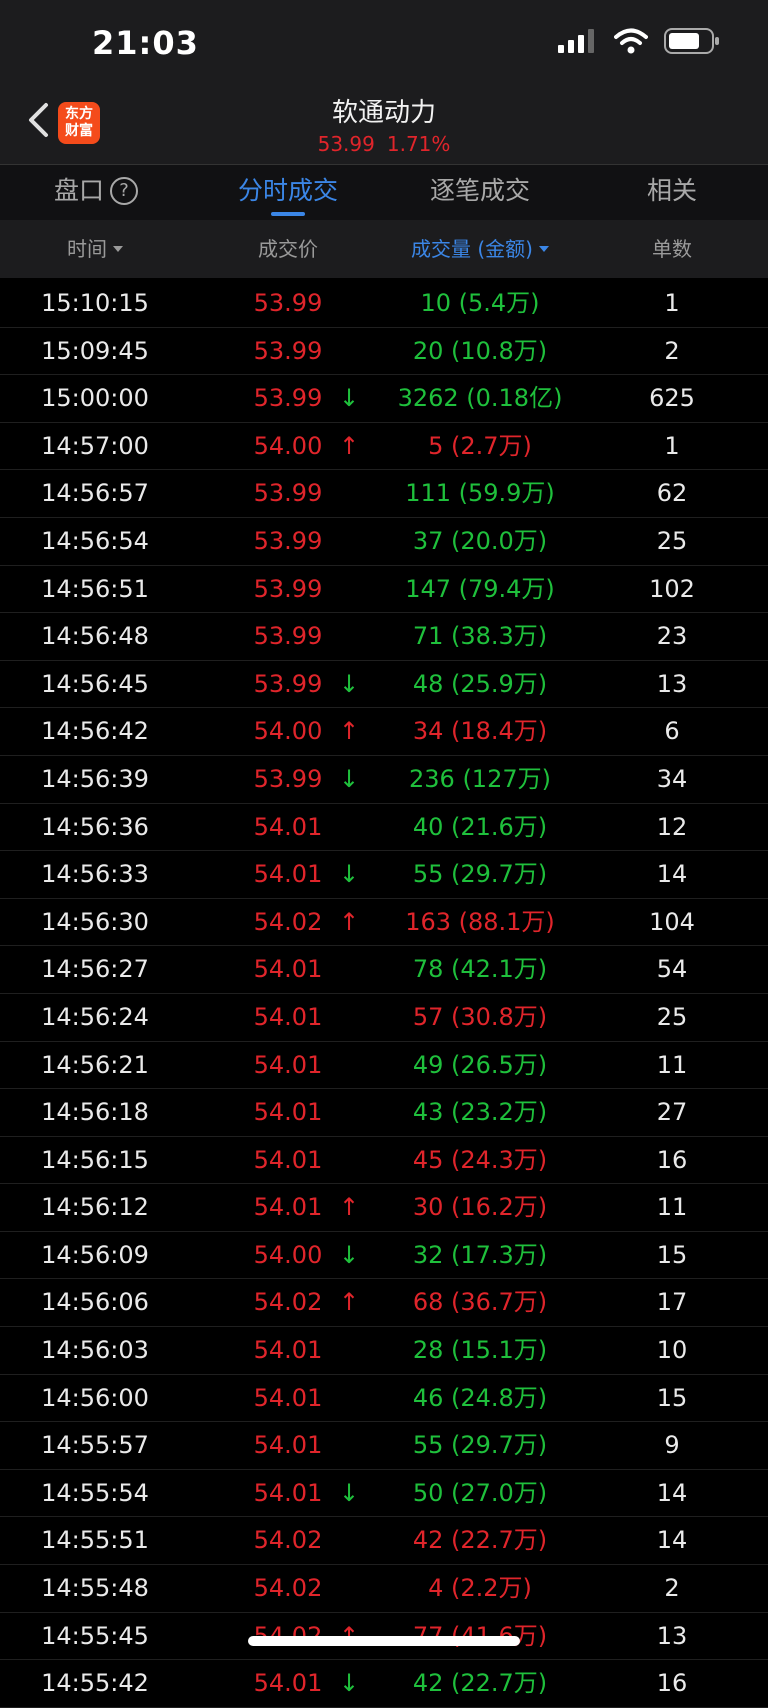 This screenshot has width=768, height=1708. Describe the element at coordinates (672, 540) in the screenshot. I see `trade-count: 25` at that location.